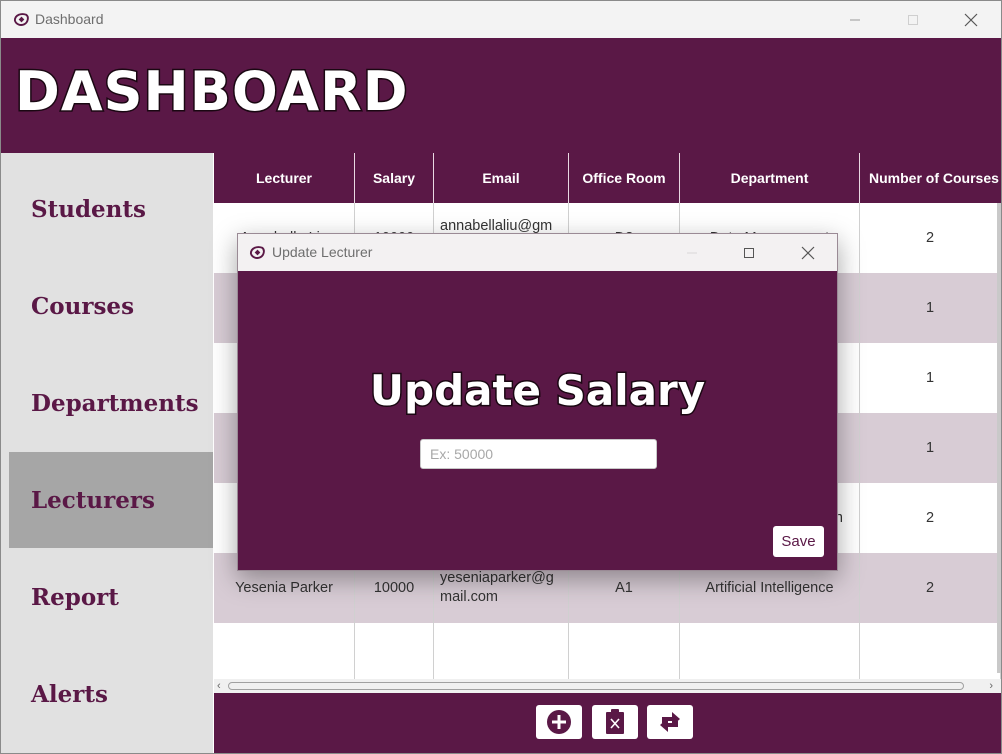 The height and width of the screenshot is (754, 1002). What do you see at coordinates (111, 597) in the screenshot?
I see `sidebar-item-report: Report` at bounding box center [111, 597].